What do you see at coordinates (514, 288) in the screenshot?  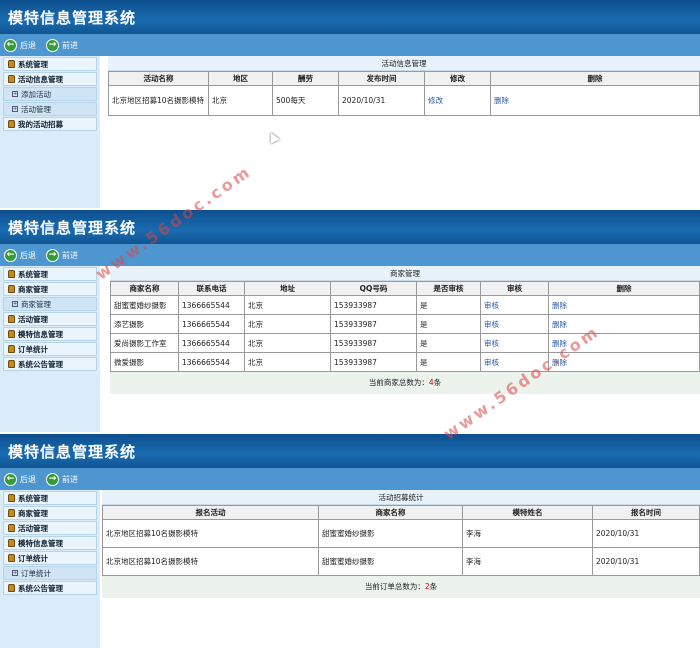 I see `col-header: 审核` at bounding box center [514, 288].